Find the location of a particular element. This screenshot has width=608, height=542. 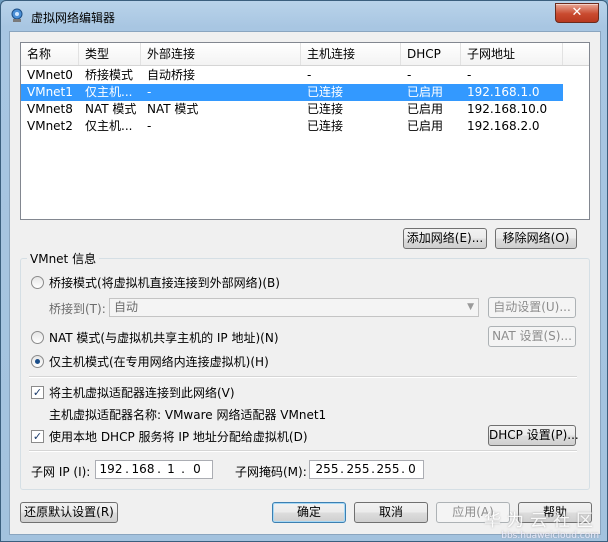

cell-name: VMnet0 is located at coordinates (50, 75).